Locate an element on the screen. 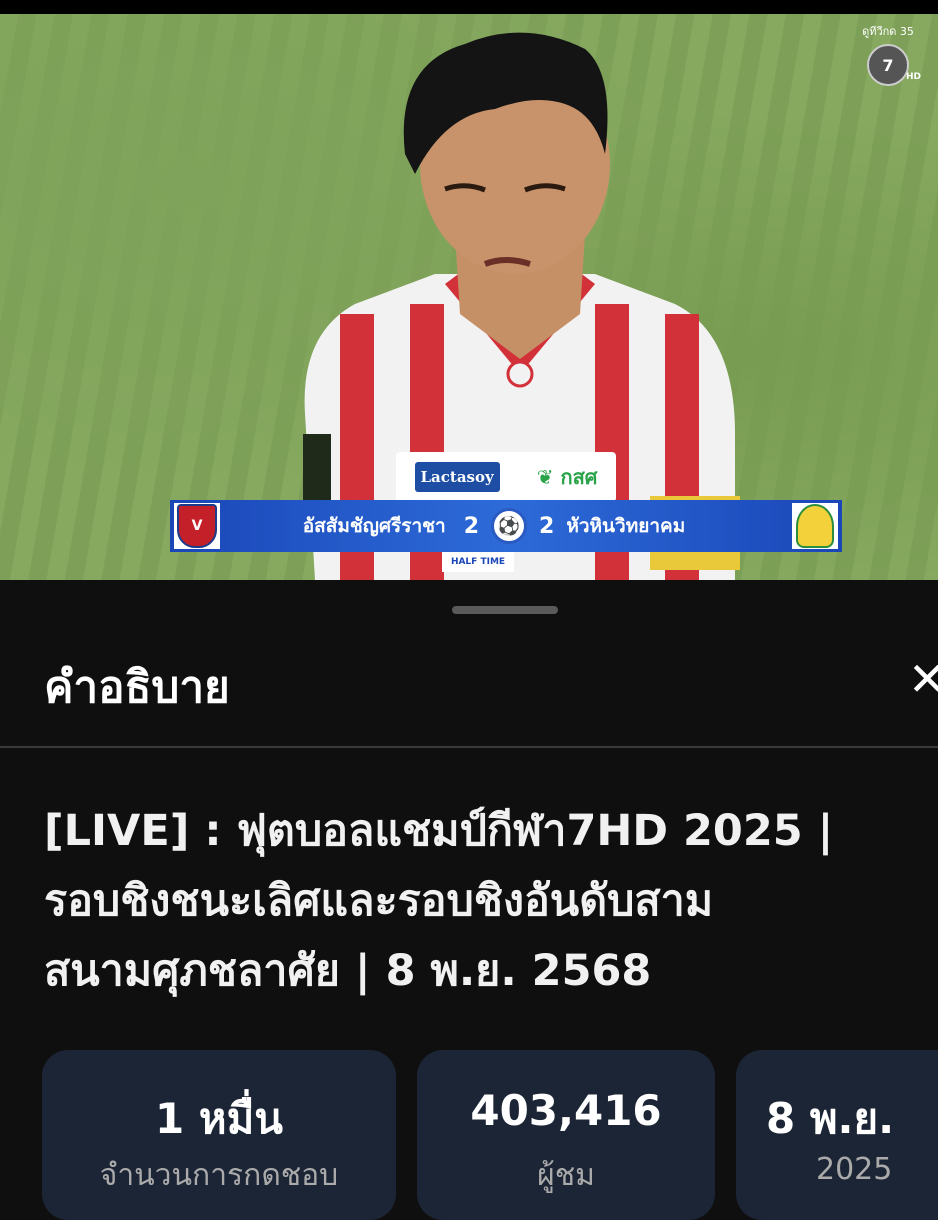 The width and height of the screenshot is (938, 1220). close-icon: ✕ is located at coordinates (923, 679).